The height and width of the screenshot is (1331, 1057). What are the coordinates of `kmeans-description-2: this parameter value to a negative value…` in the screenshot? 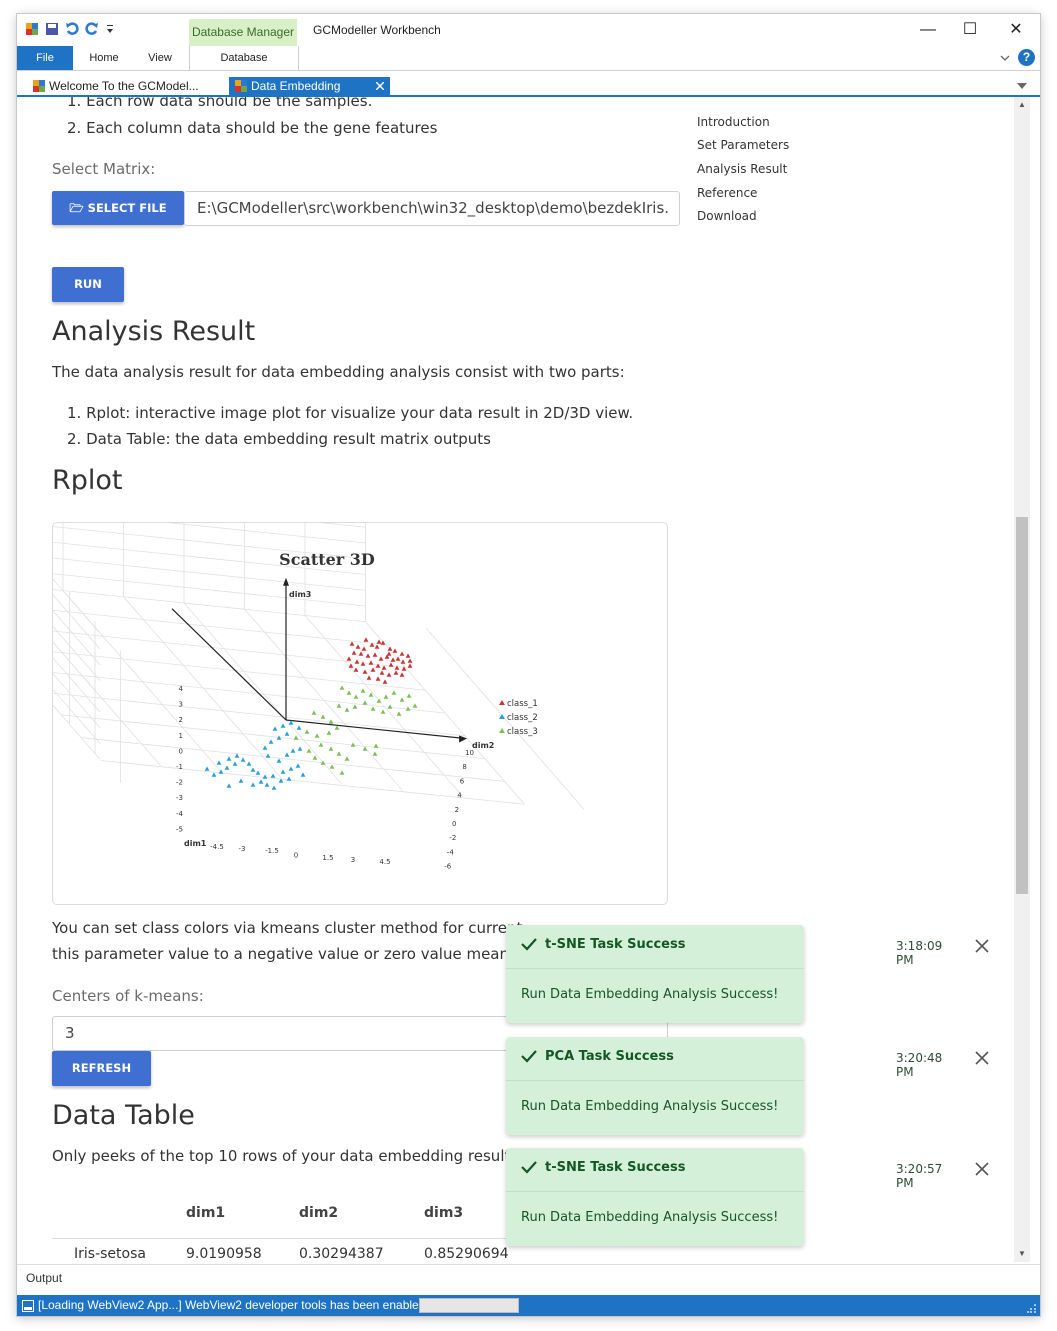 It's located at (296, 954).